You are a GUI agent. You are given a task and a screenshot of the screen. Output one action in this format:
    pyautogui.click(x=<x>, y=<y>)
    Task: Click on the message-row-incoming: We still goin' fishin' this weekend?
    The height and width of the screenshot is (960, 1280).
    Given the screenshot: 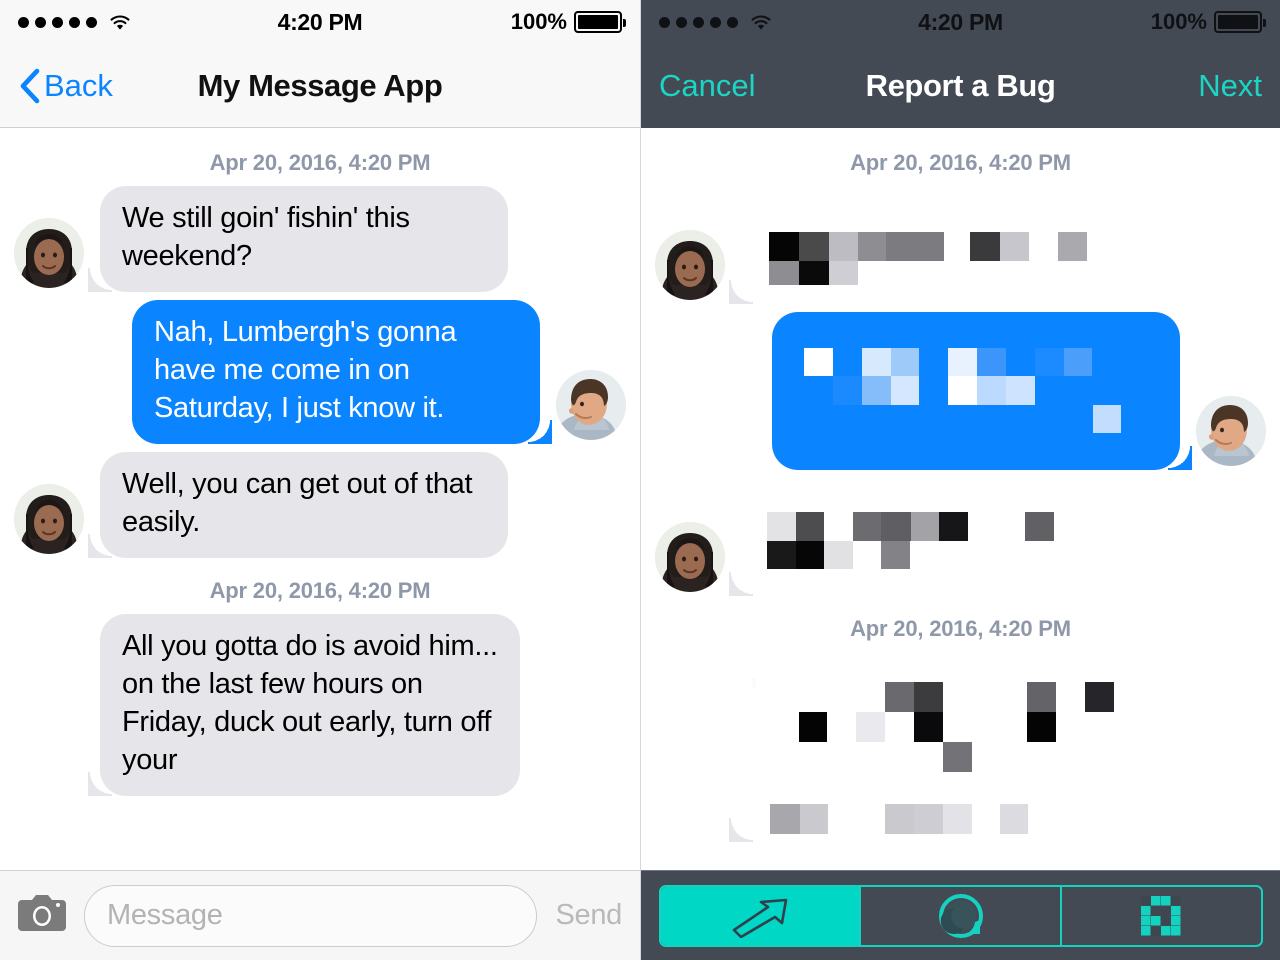 What is the action you would take?
    pyautogui.click(x=320, y=243)
    